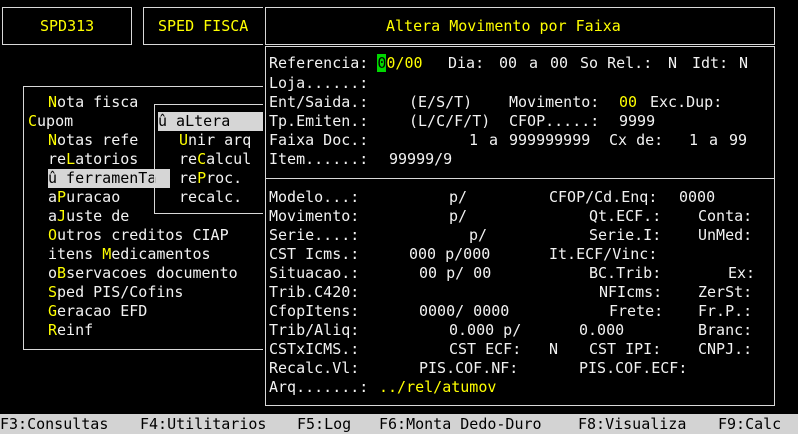 This screenshot has height=434, width=798. Describe the element at coordinates (637, 121) in the screenshot. I see `cfop-input: 9999` at that location.